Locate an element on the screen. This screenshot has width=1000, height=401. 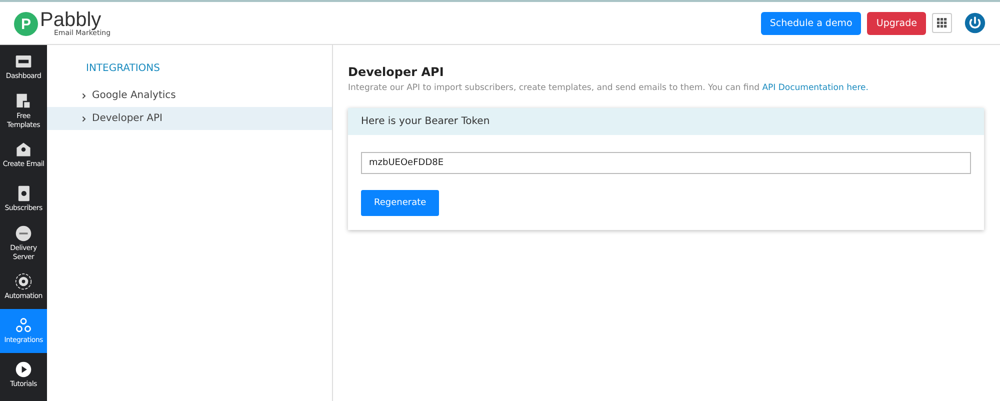
page-description: Integrate our API to import subscribers, create templates, and send emails to them. You can find API Documentation here. is located at coordinates (609, 88).